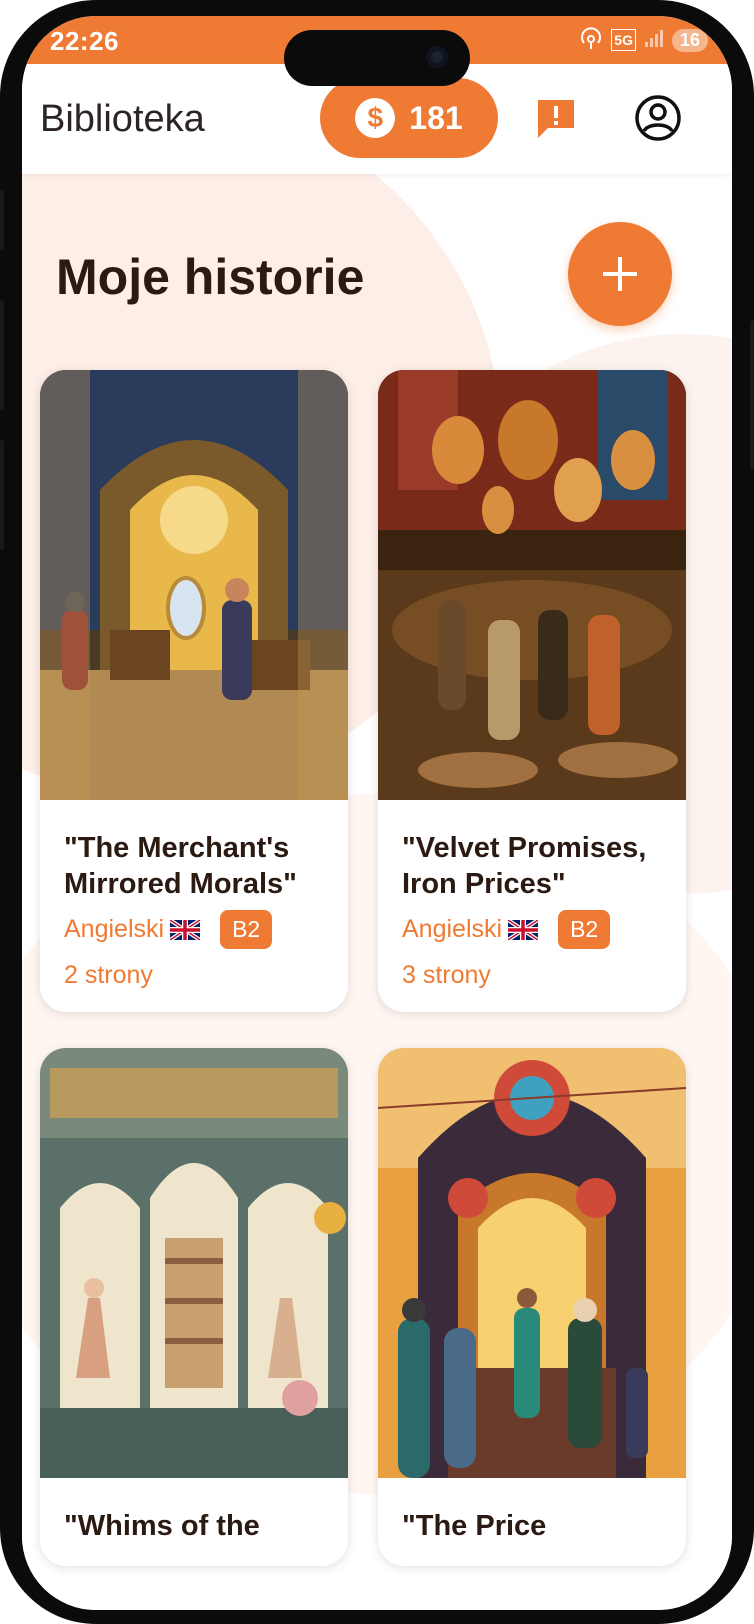  I want to click on story-title: "Whims of the, so click(162, 1526).